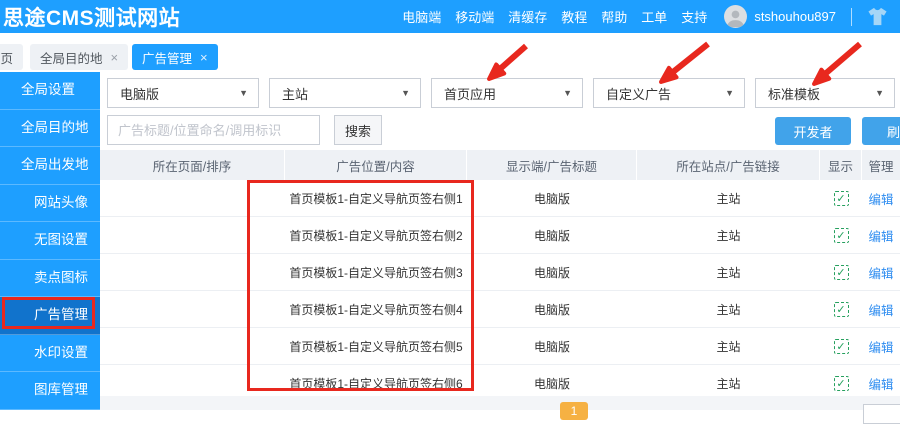 This screenshot has width=900, height=424. I want to click on sidebar-item-global-departure: 全局出发地, so click(50, 166).